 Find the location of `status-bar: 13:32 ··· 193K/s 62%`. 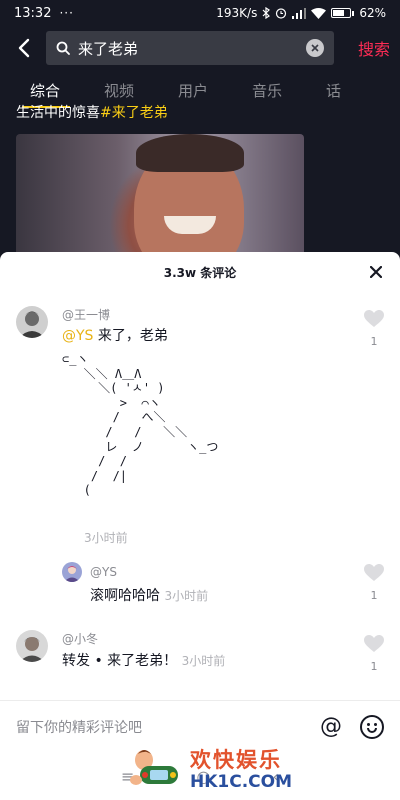

status-bar: 13:32 ··· 193K/s 62% is located at coordinates (200, 13).